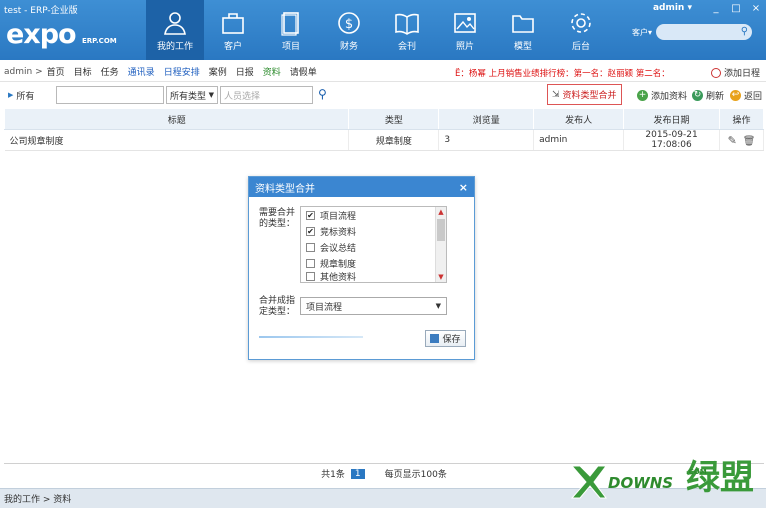 The width and height of the screenshot is (766, 508). Describe the element at coordinates (704, 32) in the screenshot. I see `search-input: ⚲` at that location.